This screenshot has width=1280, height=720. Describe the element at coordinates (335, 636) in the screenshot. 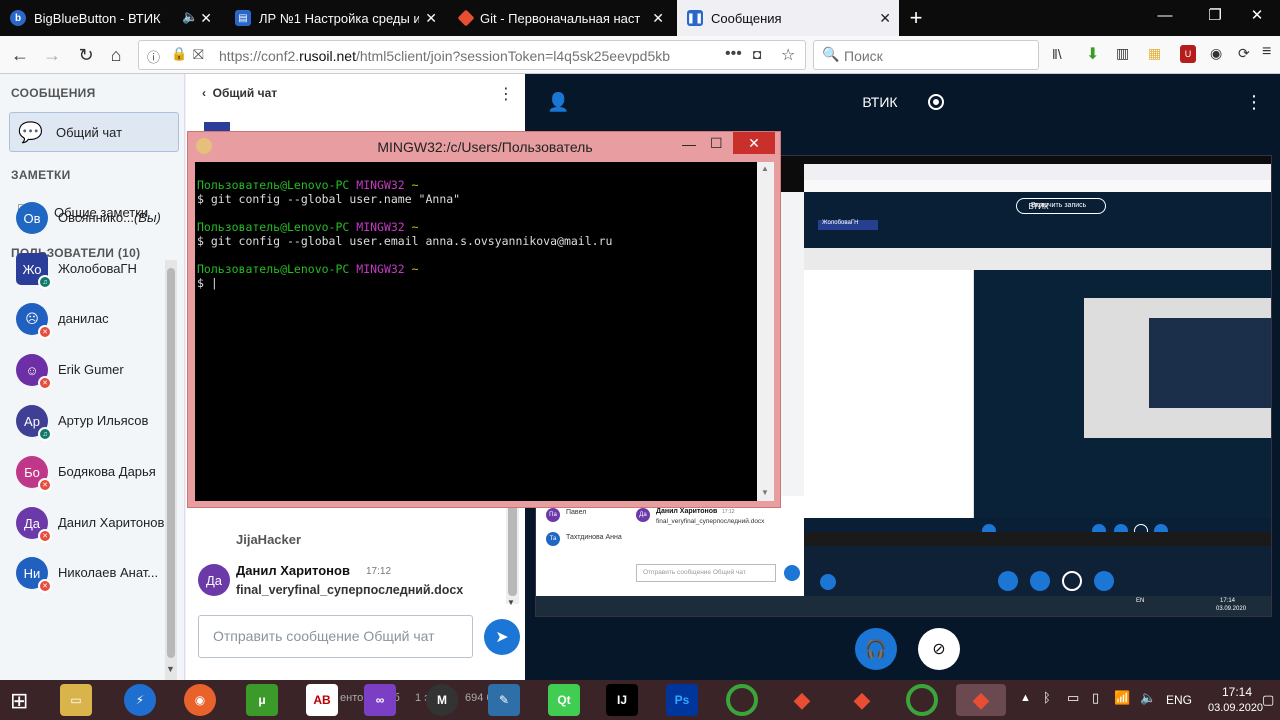

I see `chat-message-input: Отправить сообщение Общий чат` at that location.